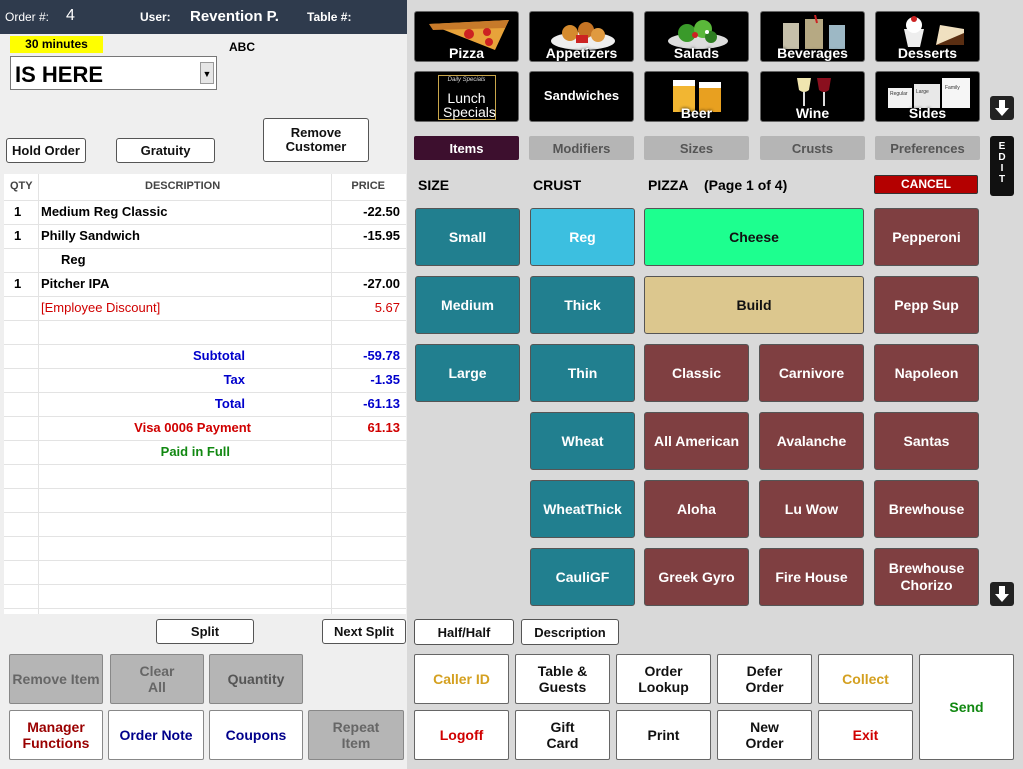 The width and height of the screenshot is (1023, 769). I want to click on pizza-carnivore-button: Carnivore, so click(811, 373).